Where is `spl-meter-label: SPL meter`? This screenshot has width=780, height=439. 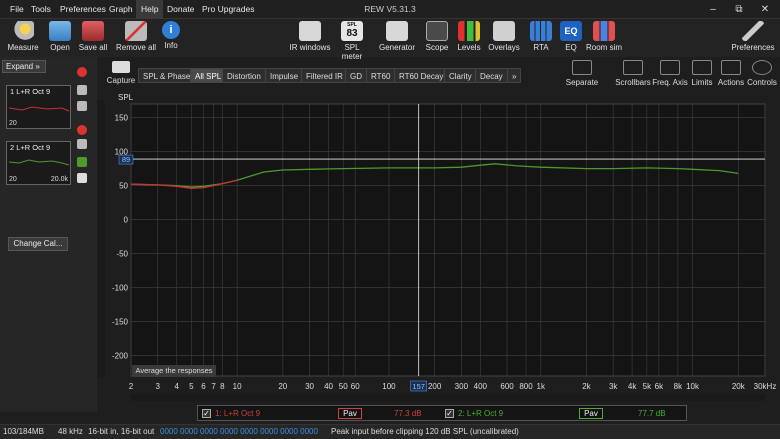
spl-meter-label: SPL meter is located at coordinates (352, 52).